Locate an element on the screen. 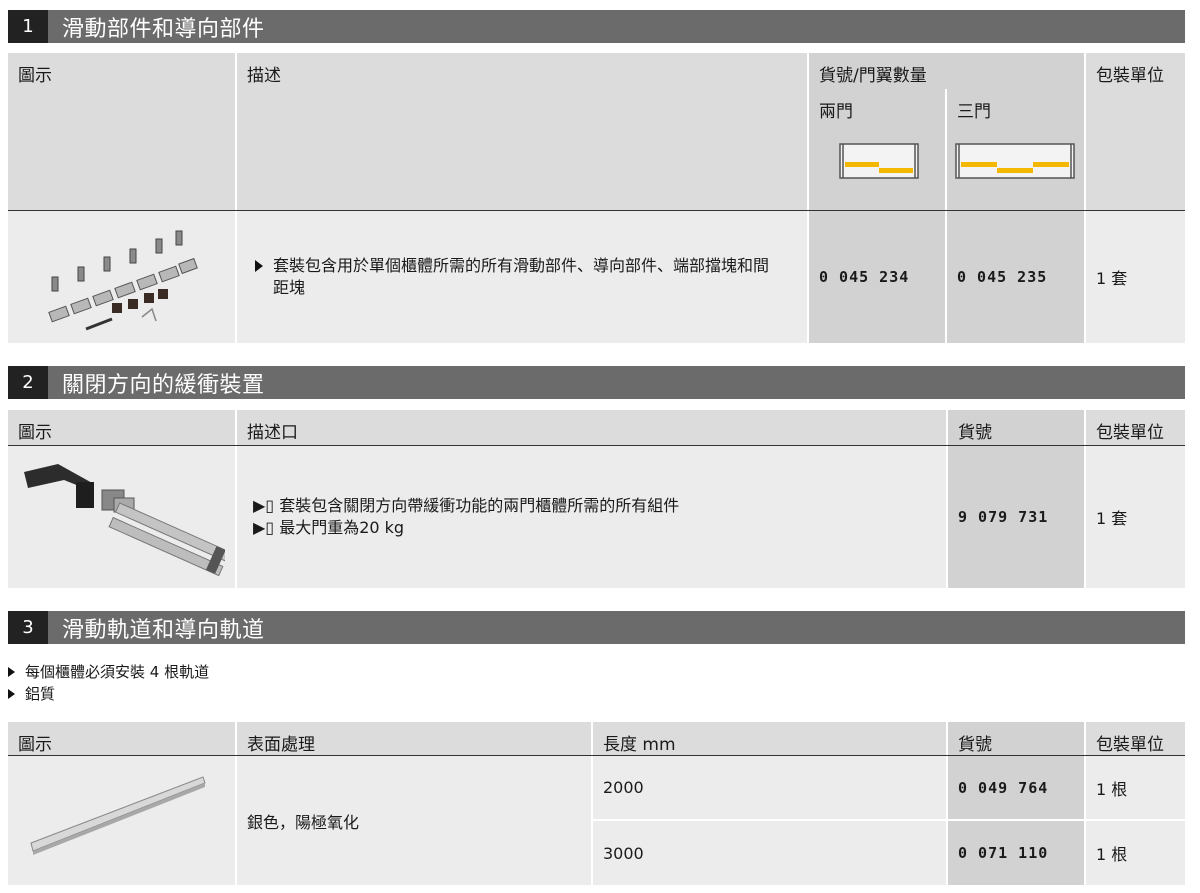 The width and height of the screenshot is (1200, 893). article-code: 9 079 731 is located at coordinates (1003, 517).